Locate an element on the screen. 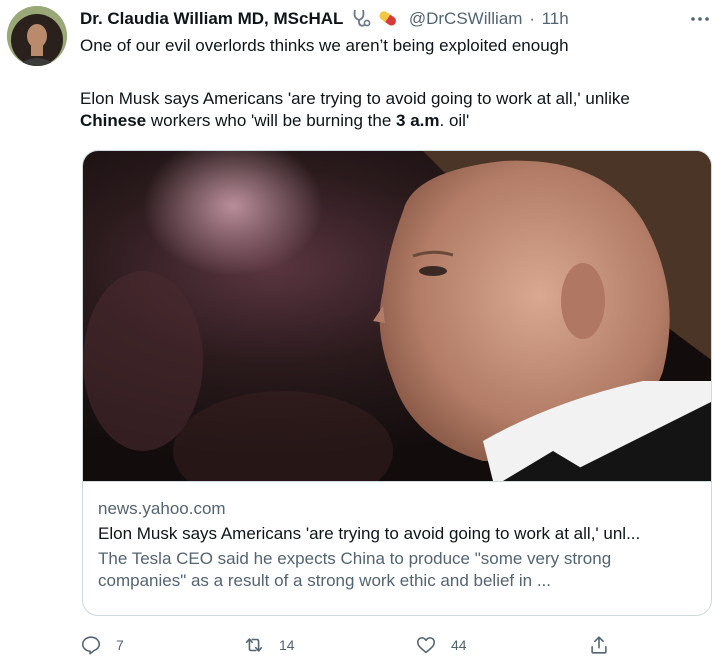 The image size is (727, 663). text-segment: . oil' is located at coordinates (454, 120).